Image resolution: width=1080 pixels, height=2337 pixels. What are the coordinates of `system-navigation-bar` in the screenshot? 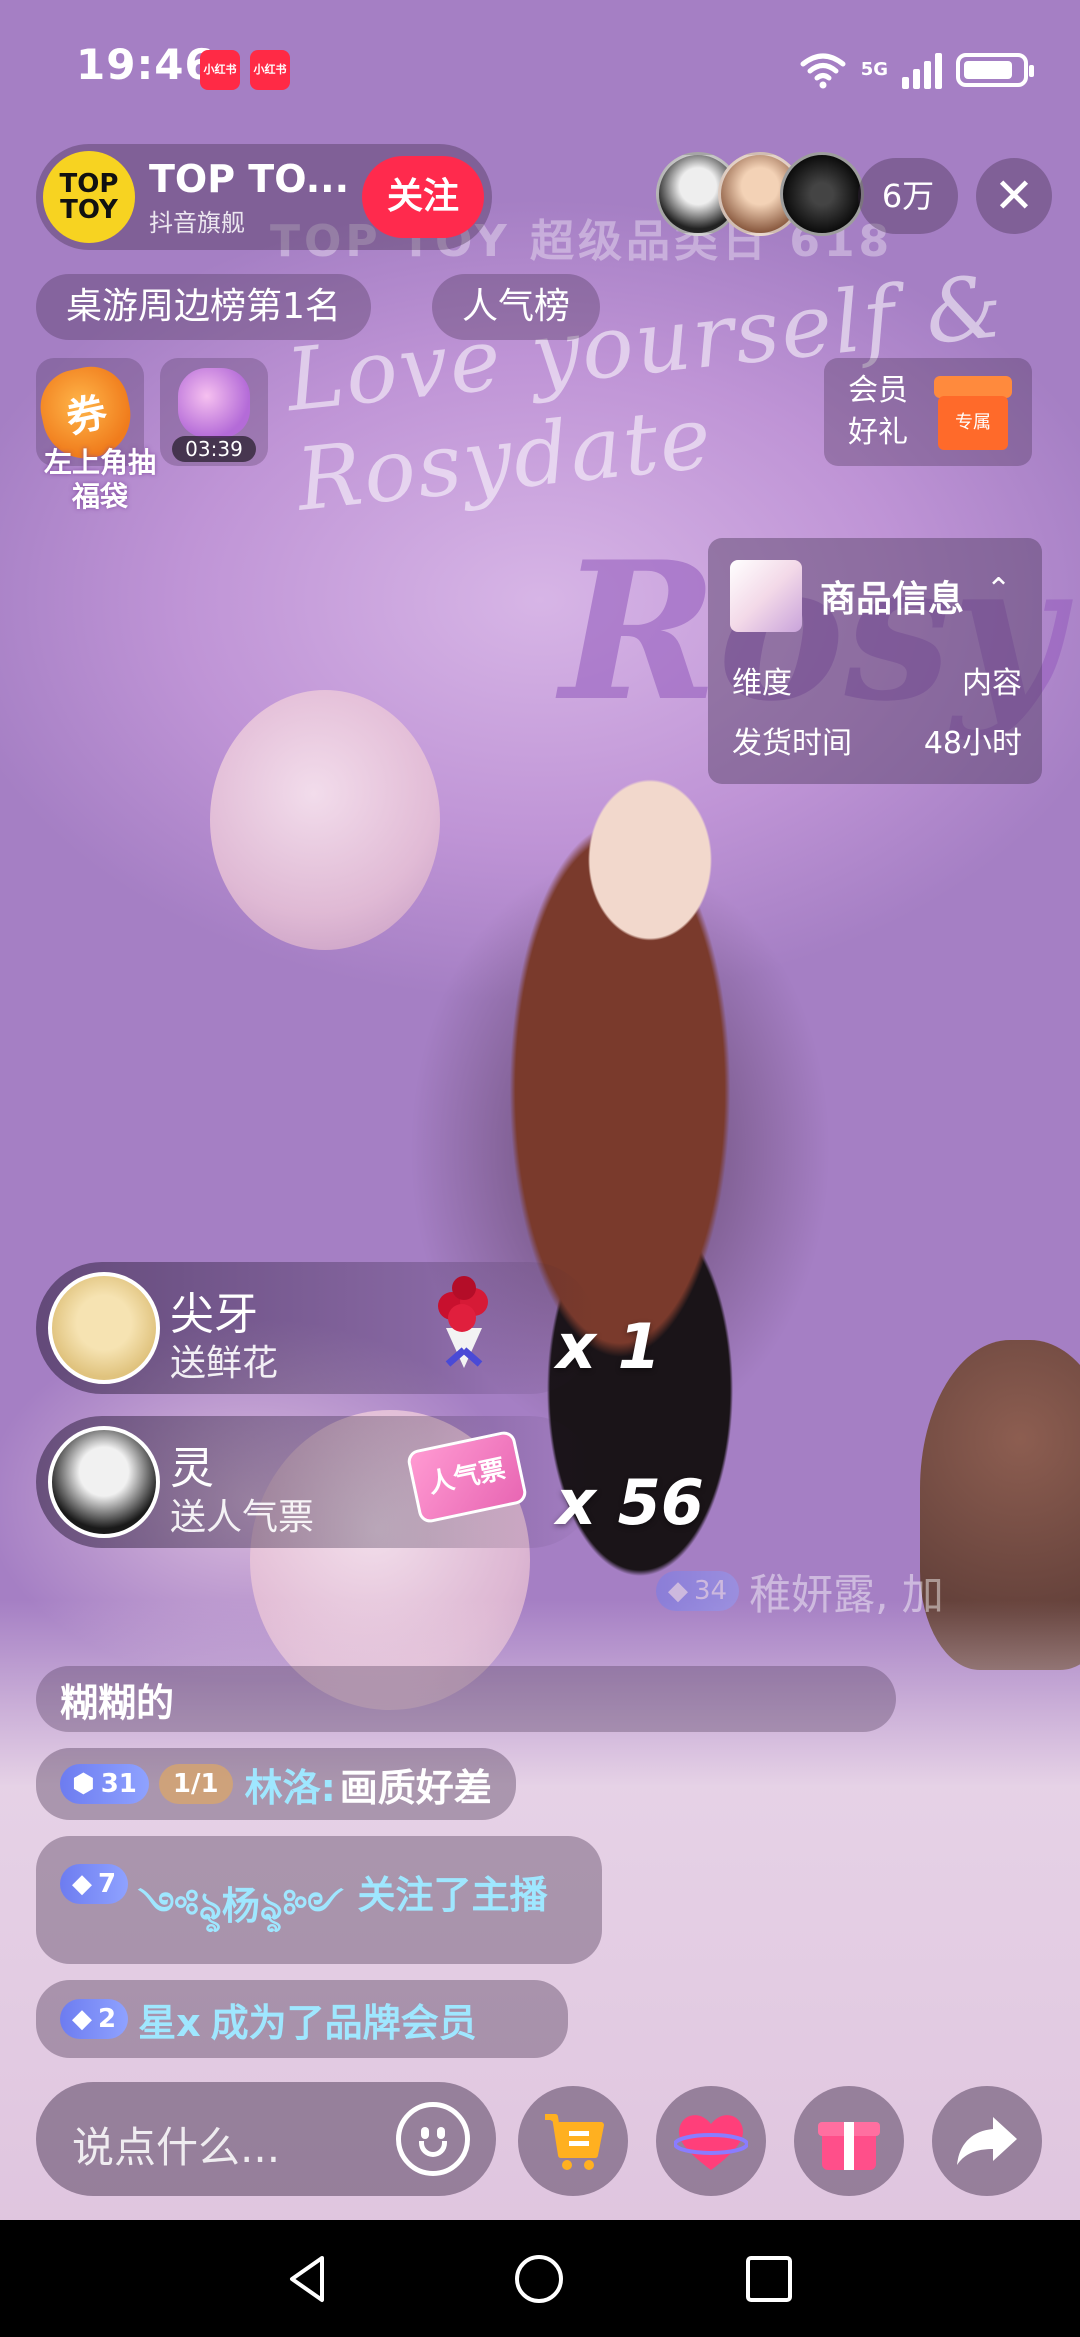 It's located at (540, 2278).